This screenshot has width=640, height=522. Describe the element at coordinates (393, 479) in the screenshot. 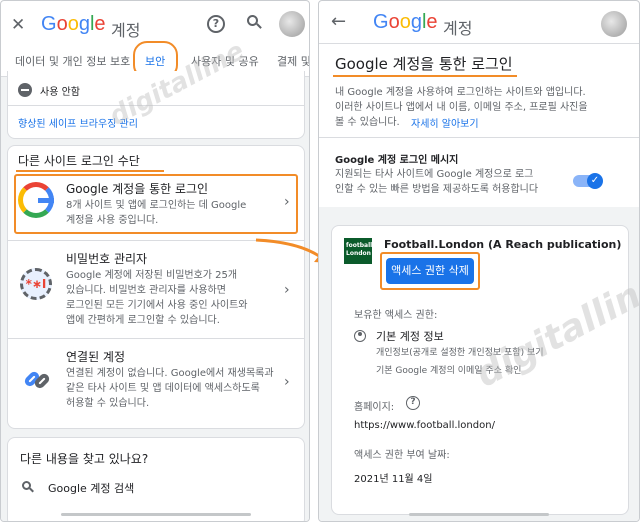

I see `granted-date: 2021년 11월 4일` at that location.